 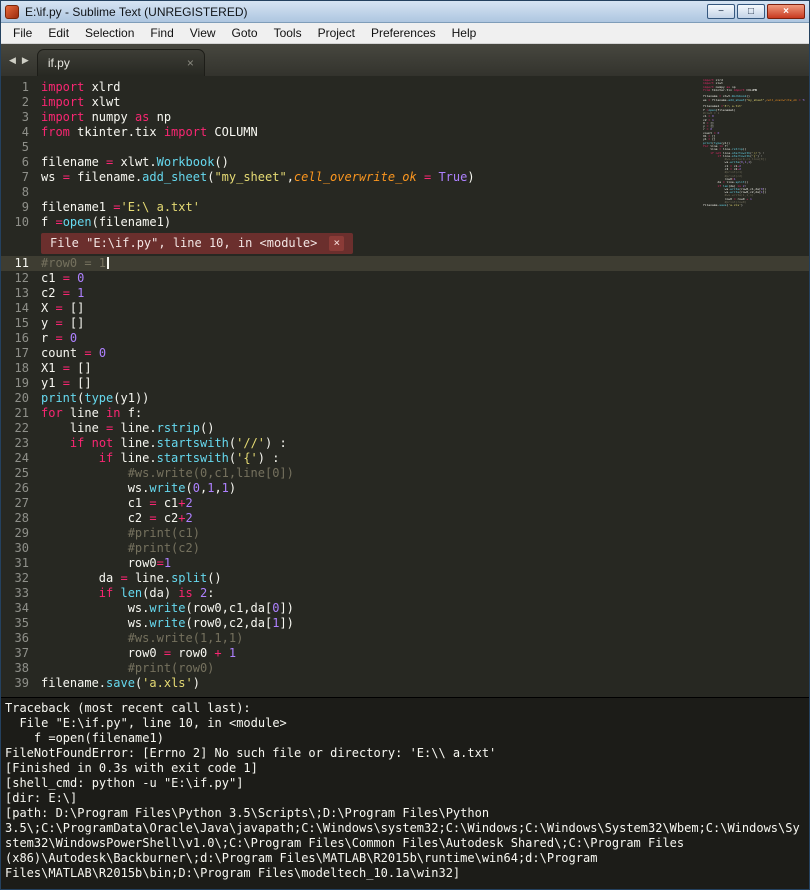 I want to click on code-line: 34 ws.write(row0,c1,da[0]), so click(x=405, y=608).